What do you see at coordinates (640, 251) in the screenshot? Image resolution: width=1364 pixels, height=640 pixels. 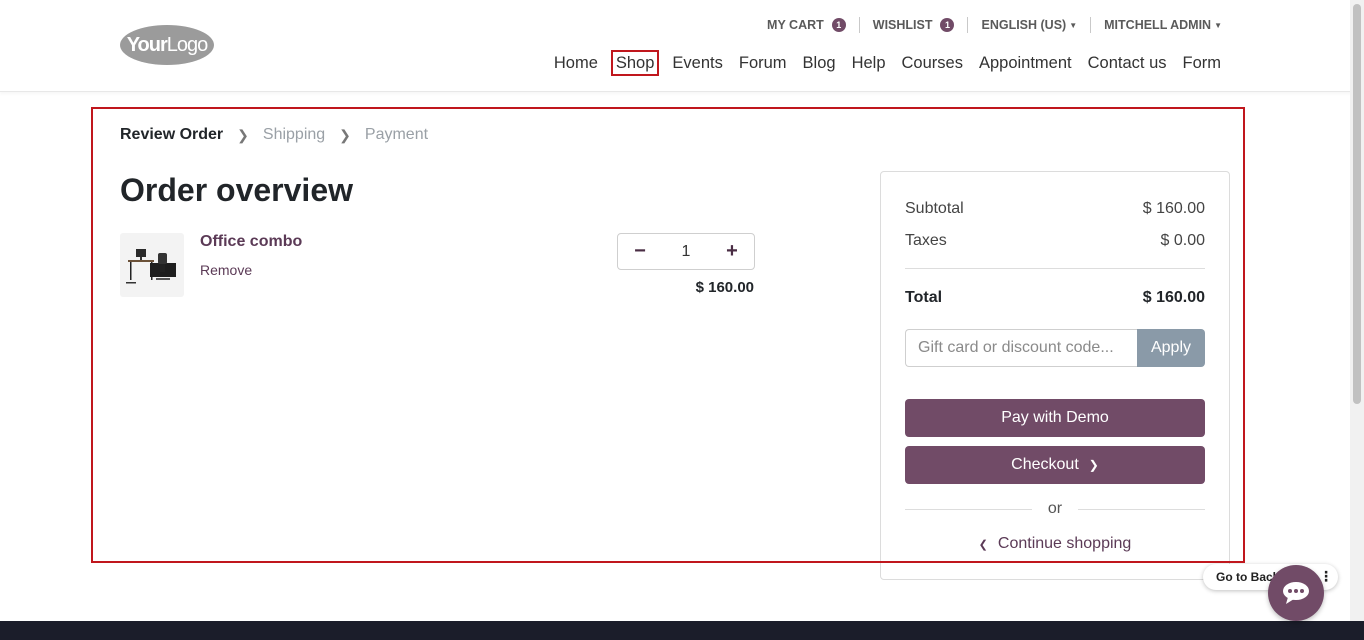 I see `decrease-quantity-button: −` at bounding box center [640, 251].